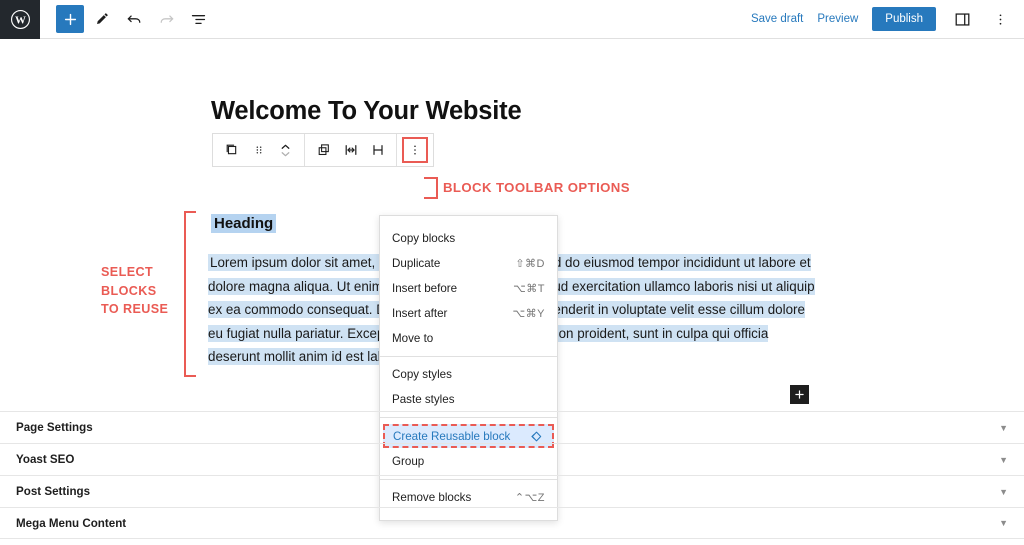 Image resolution: width=1024 pixels, height=545 pixels. What do you see at coordinates (166, 19) in the screenshot?
I see `redo-arrow-icon` at bounding box center [166, 19].